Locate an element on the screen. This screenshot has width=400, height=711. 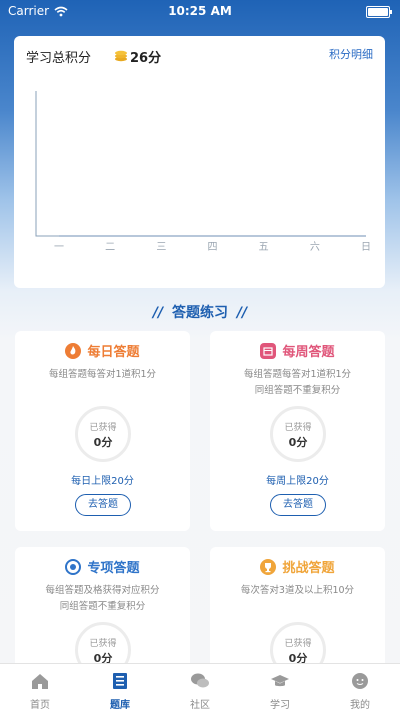
challenge-quiz-card: 挑战答题 每次答对3道及以上积10分 已获得 0分 is located at coordinates (297, 612).